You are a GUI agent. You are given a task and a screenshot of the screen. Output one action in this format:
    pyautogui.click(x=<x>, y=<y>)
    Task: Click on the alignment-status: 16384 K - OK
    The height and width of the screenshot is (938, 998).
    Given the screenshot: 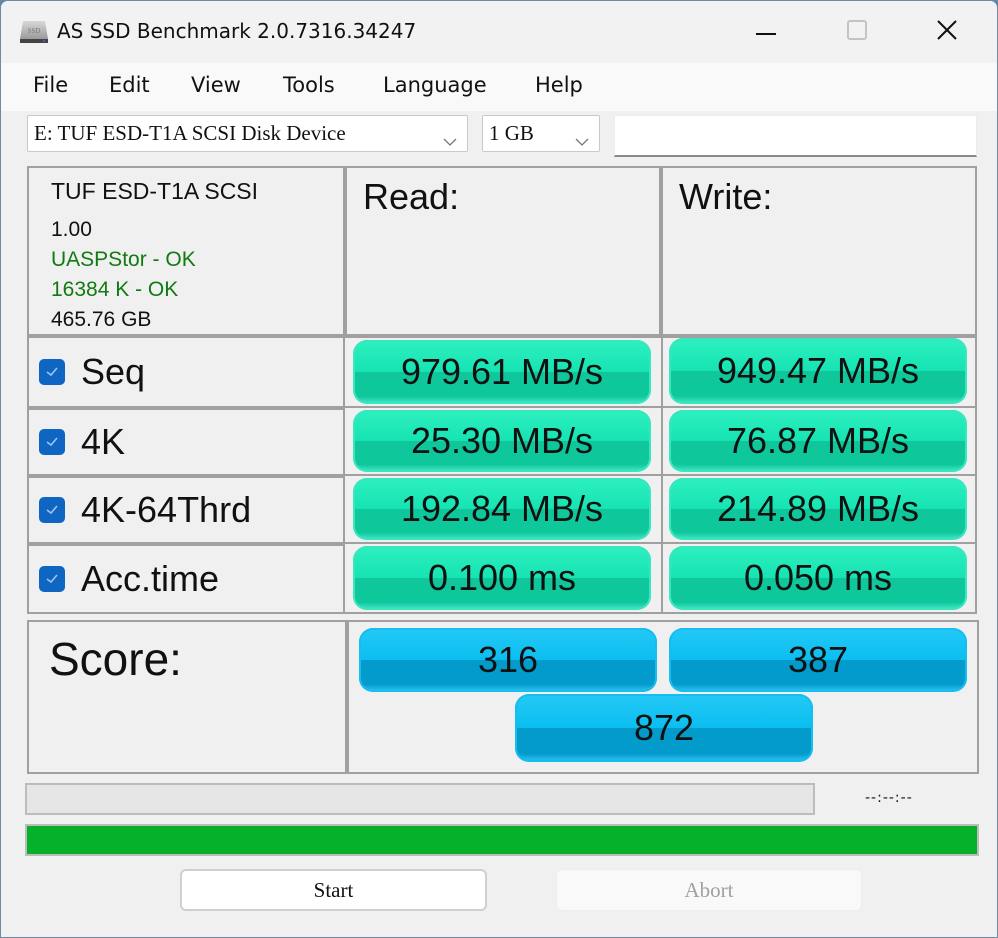 What is the action you would take?
    pyautogui.click(x=115, y=289)
    